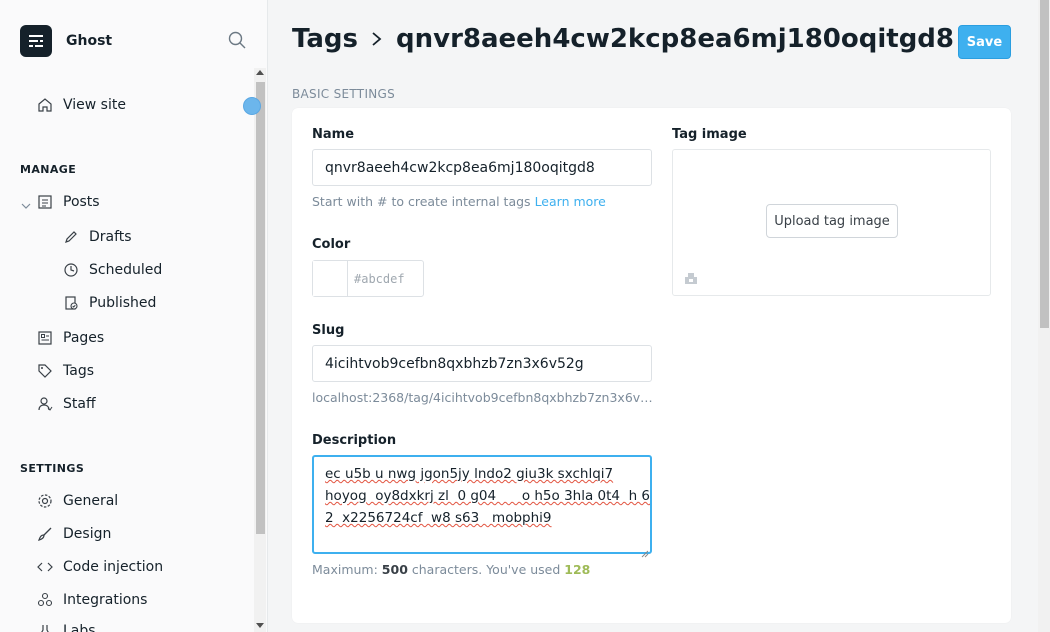 The image size is (1050, 632). I want to click on sidebar-item-label: General, so click(91, 501).